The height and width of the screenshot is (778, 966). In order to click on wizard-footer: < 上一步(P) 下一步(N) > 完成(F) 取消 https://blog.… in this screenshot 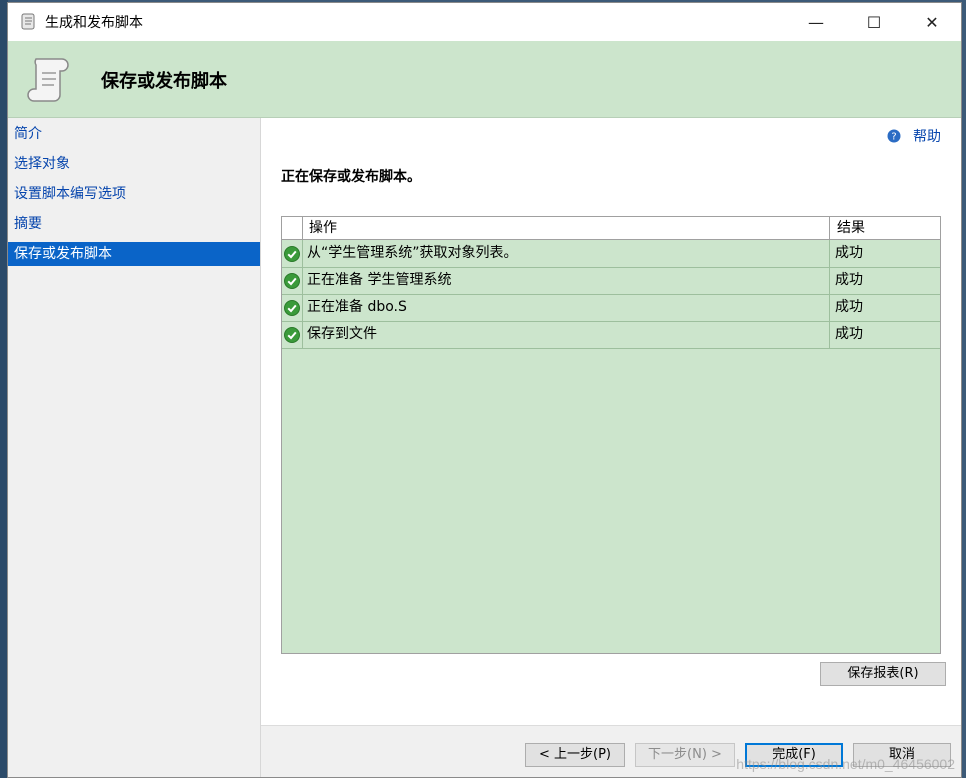, I will do `click(611, 751)`.